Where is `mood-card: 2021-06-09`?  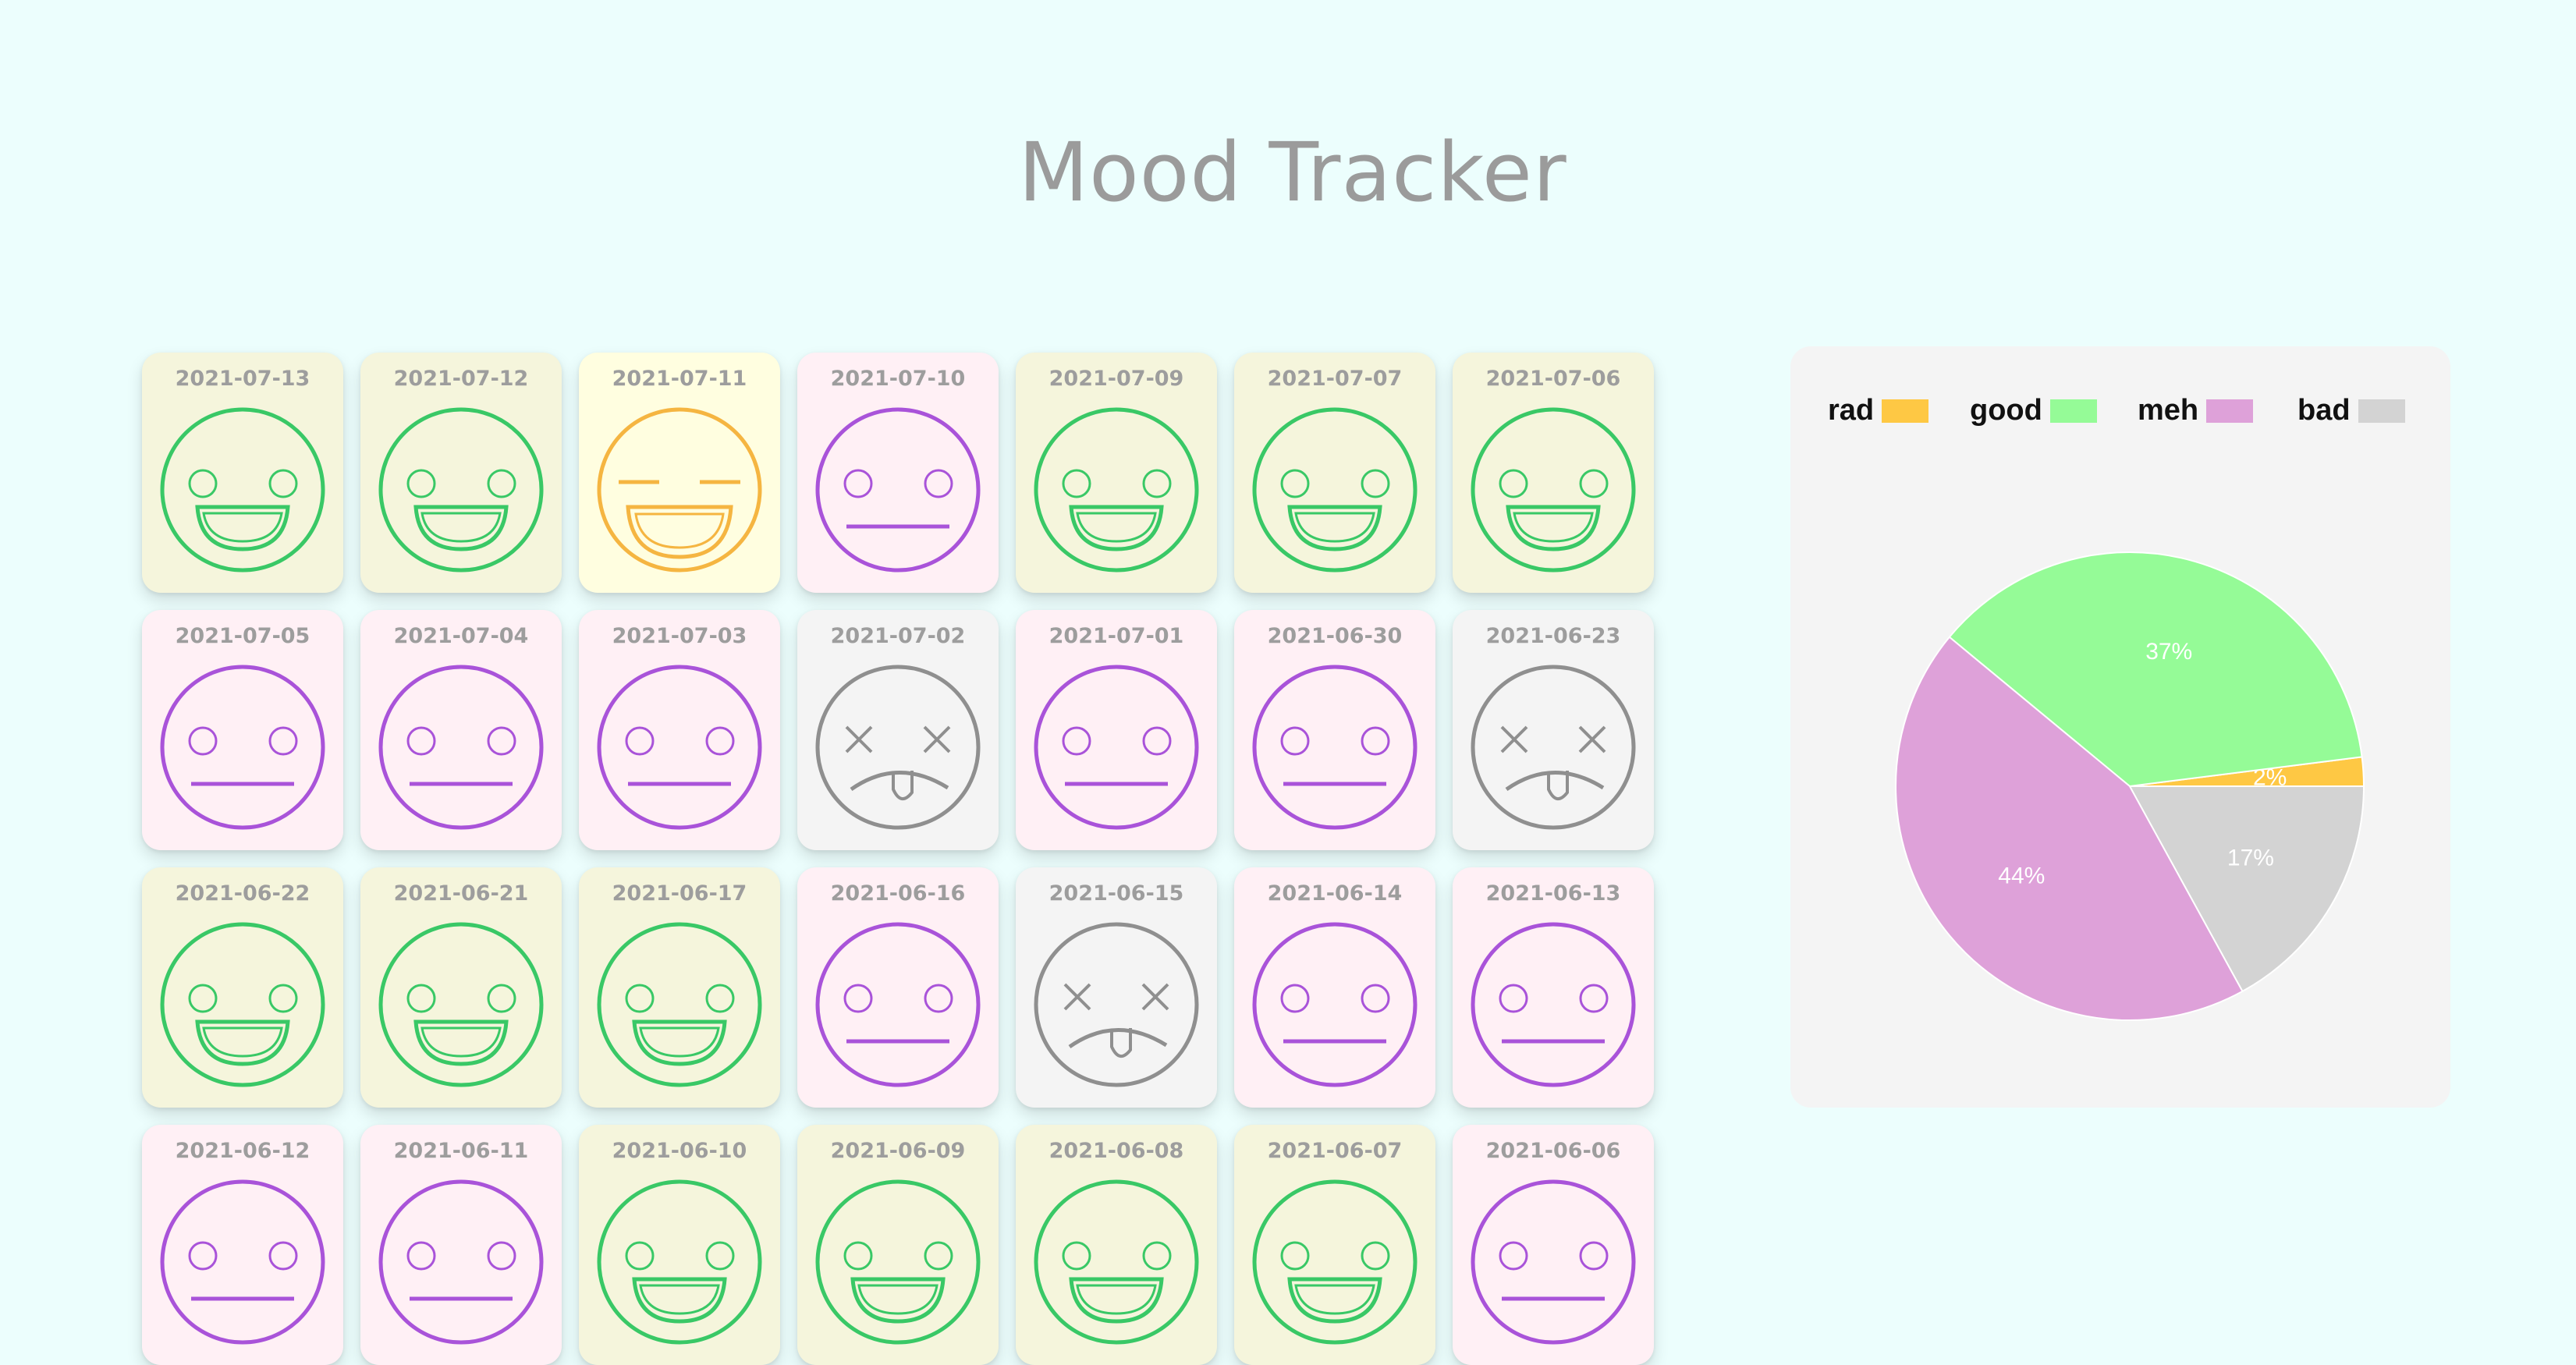 mood-card: 2021-06-09 is located at coordinates (898, 1245).